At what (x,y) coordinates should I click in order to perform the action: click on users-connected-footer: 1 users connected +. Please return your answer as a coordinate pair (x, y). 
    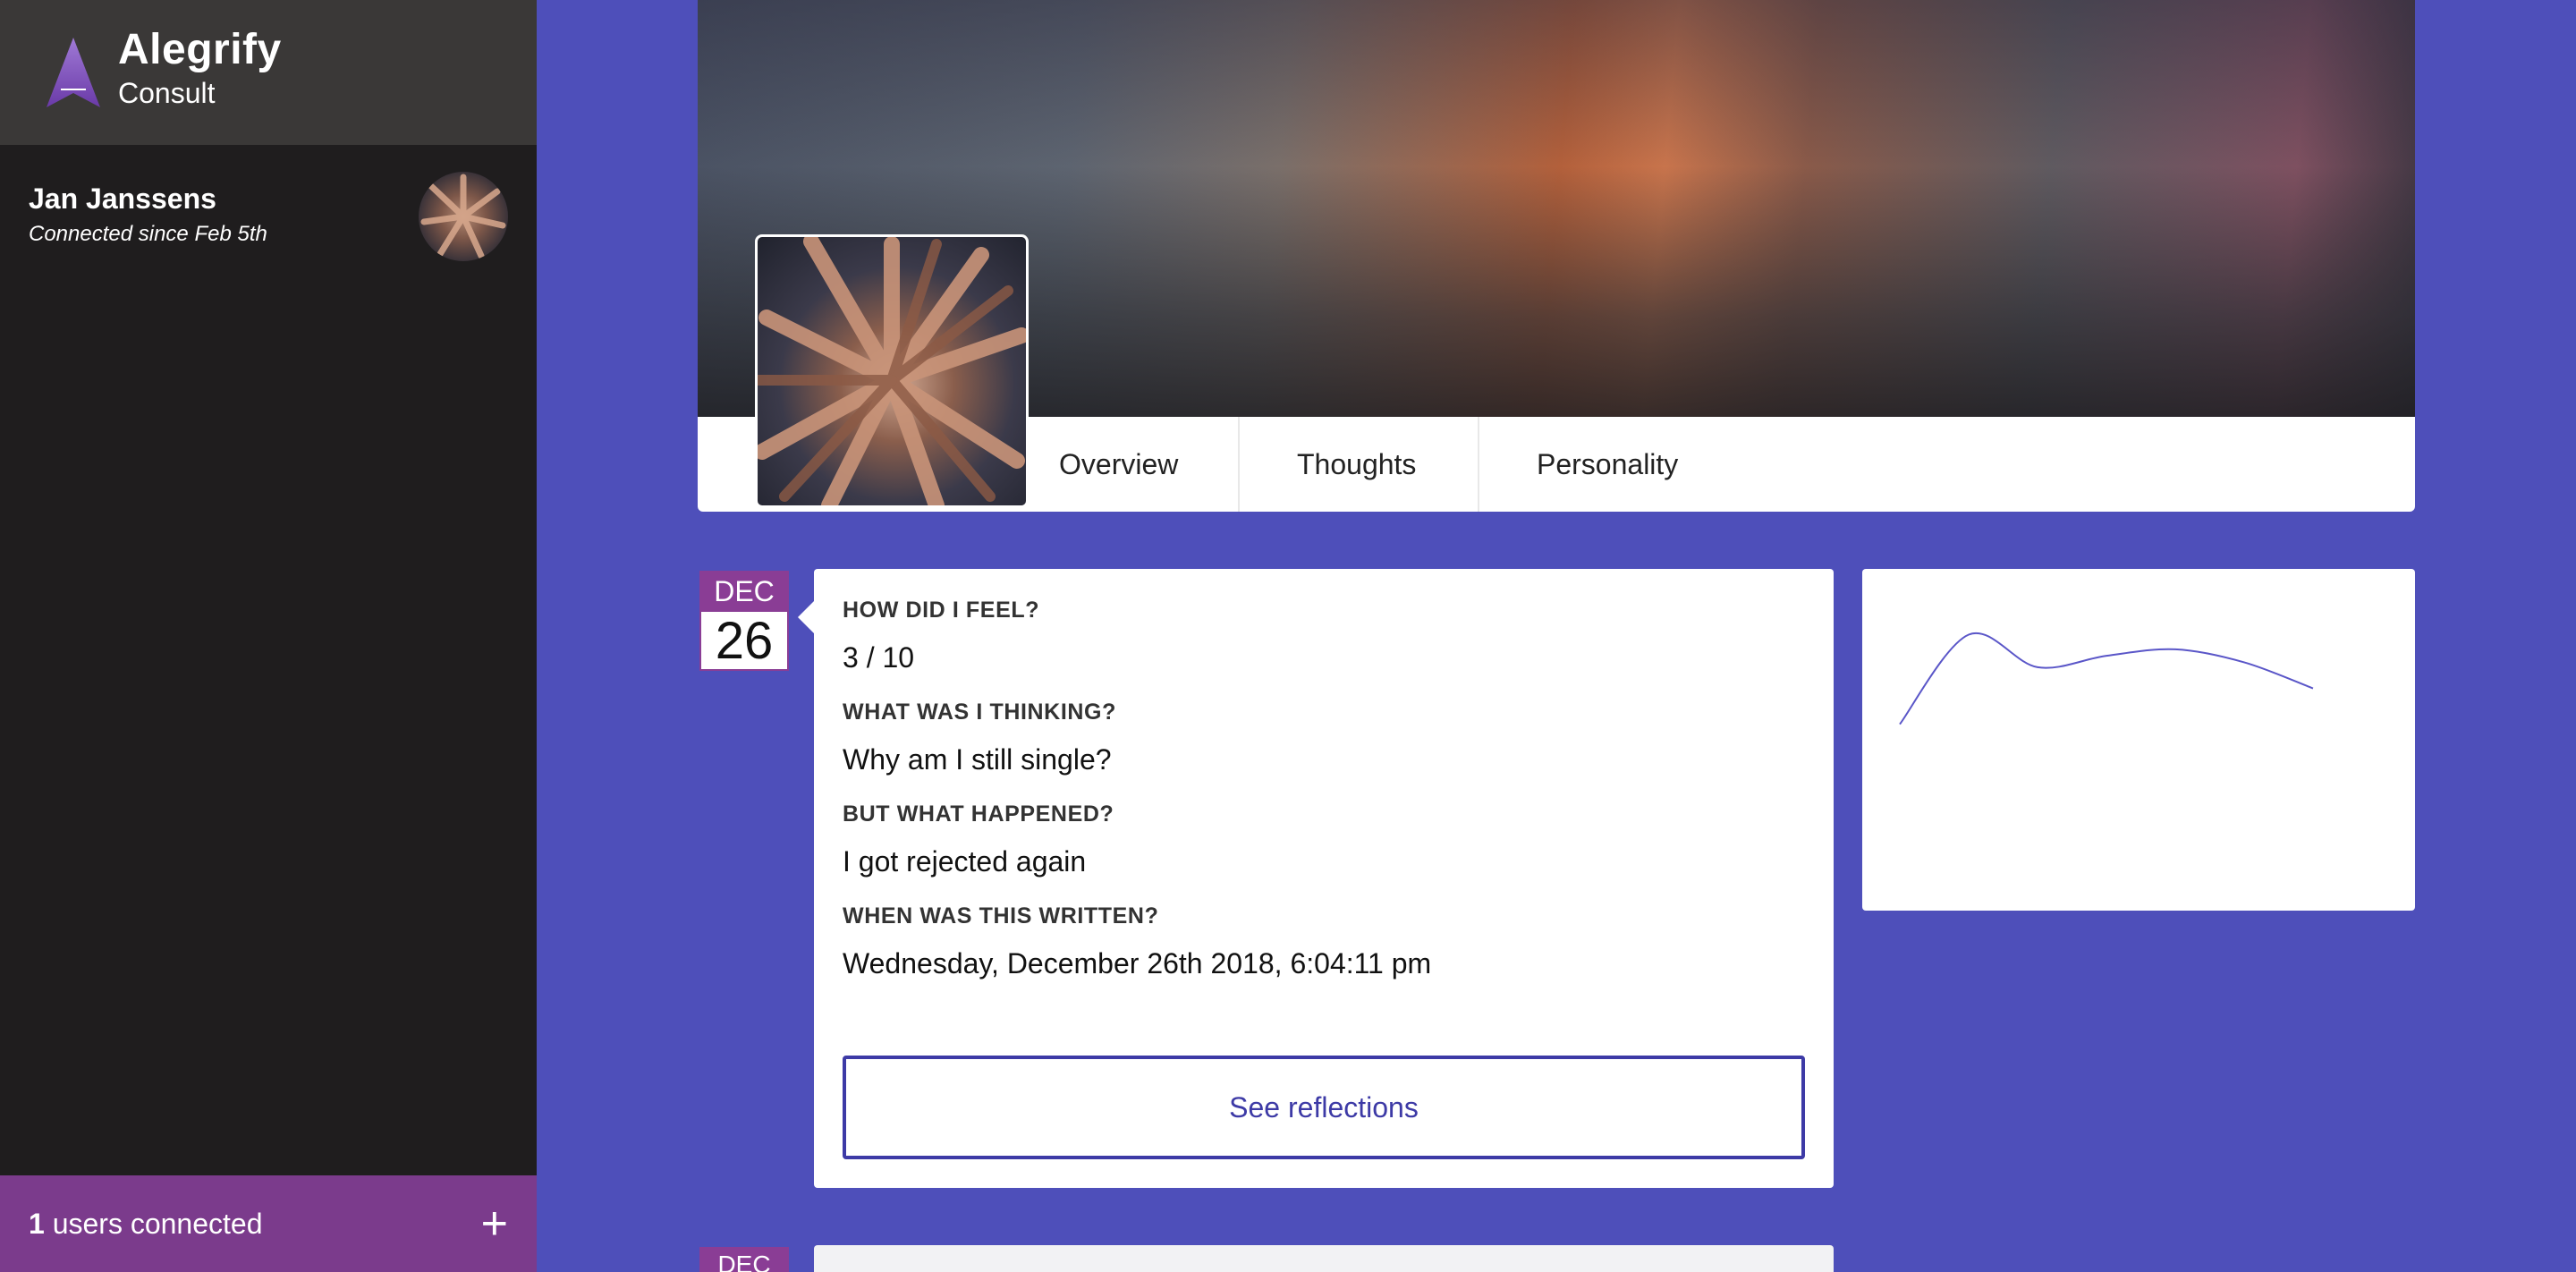
    Looking at the image, I should click on (268, 1223).